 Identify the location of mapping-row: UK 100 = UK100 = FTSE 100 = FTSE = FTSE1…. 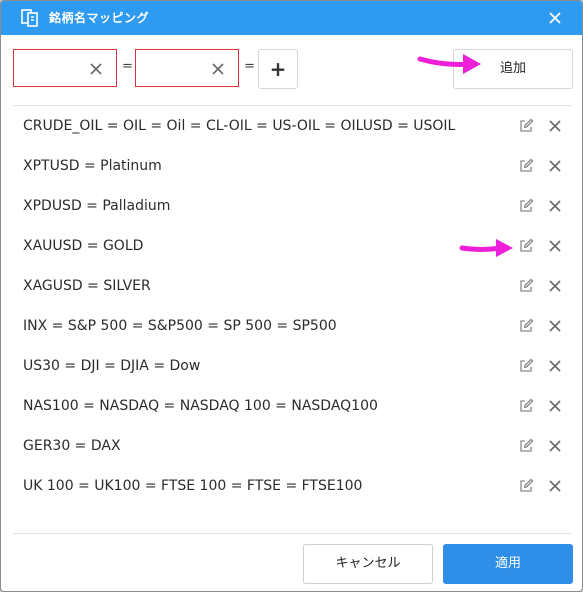
(291, 486).